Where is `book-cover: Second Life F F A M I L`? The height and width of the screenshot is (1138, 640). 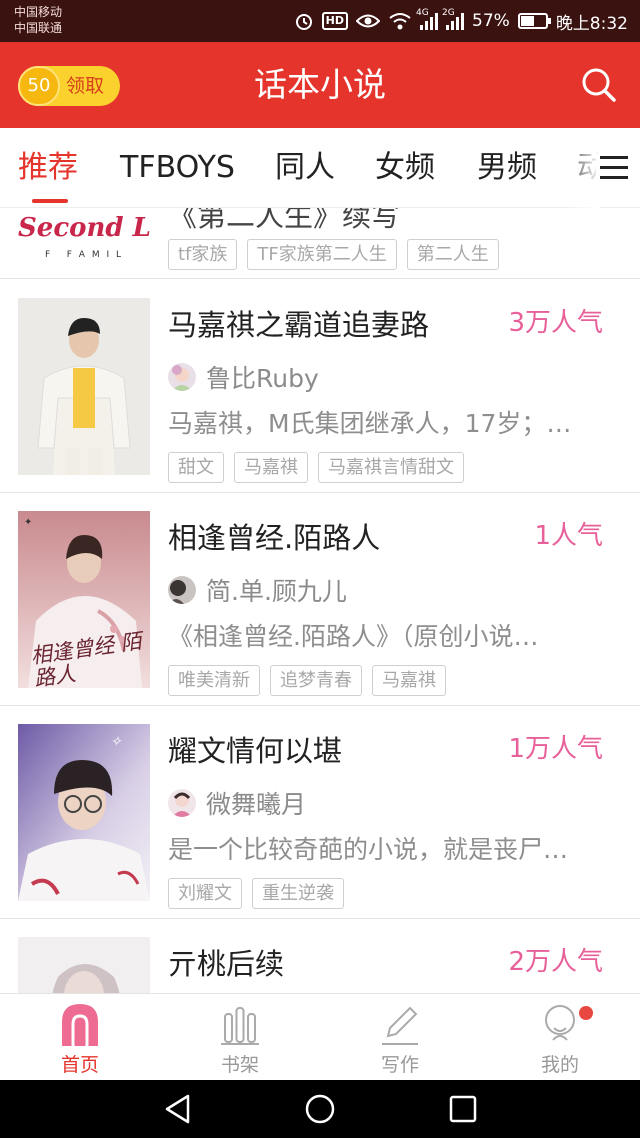
book-cover: Second Life F F A M I L is located at coordinates (84, 235).